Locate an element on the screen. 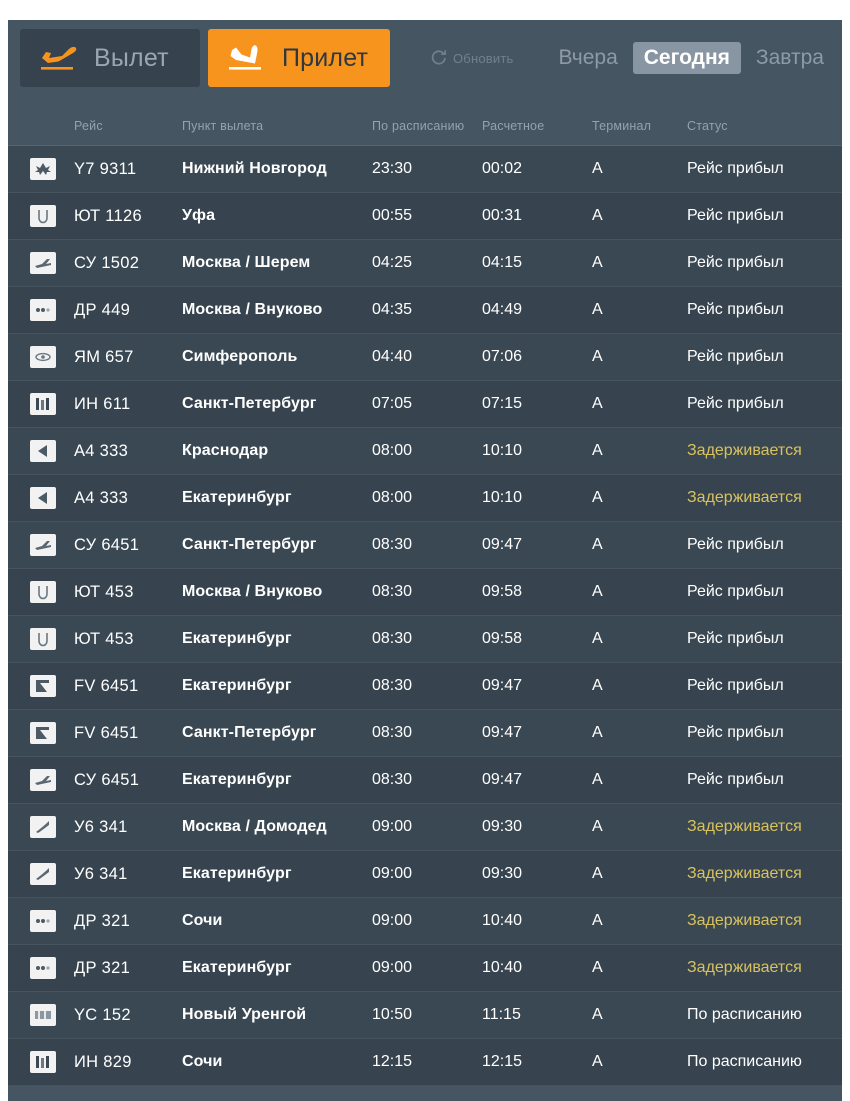  cell-departure-point: Краснодар is located at coordinates (225, 450).